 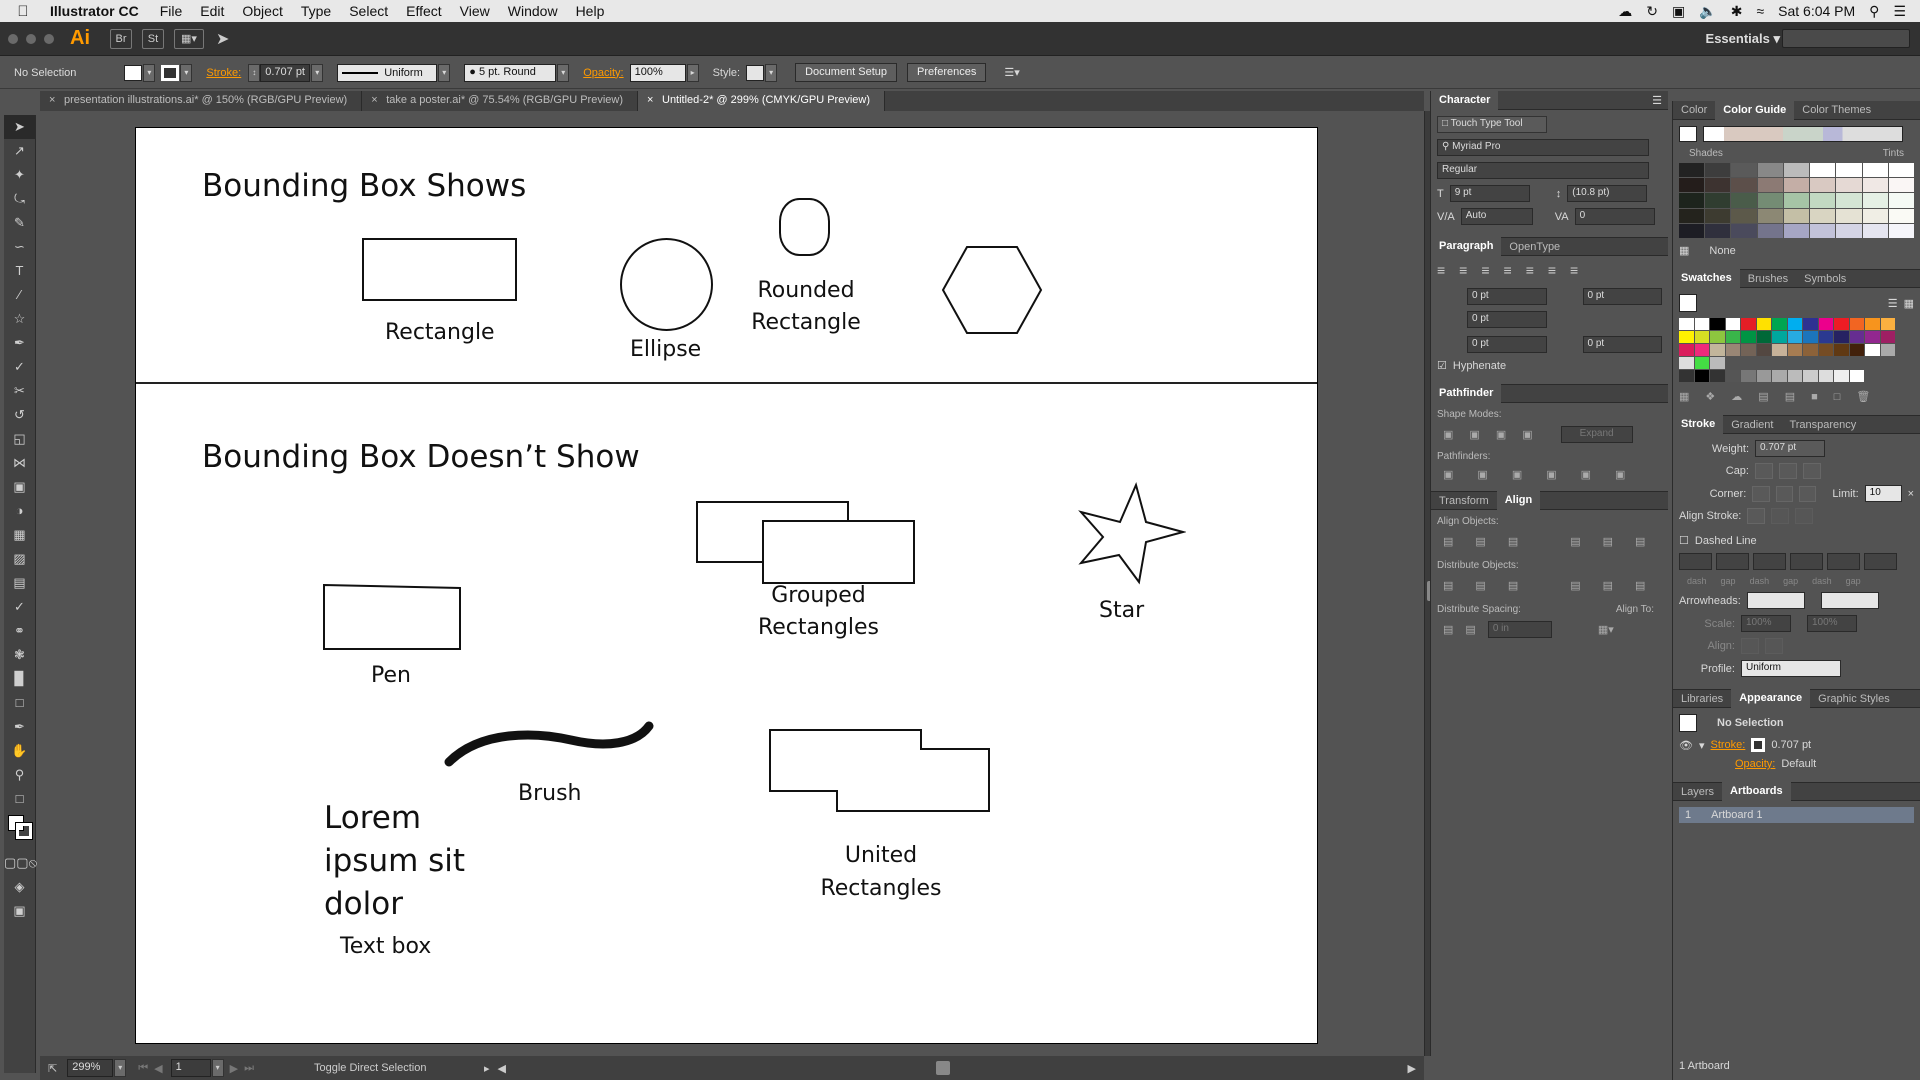 What do you see at coordinates (1508, 270) in the screenshot?
I see `justify-left-icon: ≡` at bounding box center [1508, 270].